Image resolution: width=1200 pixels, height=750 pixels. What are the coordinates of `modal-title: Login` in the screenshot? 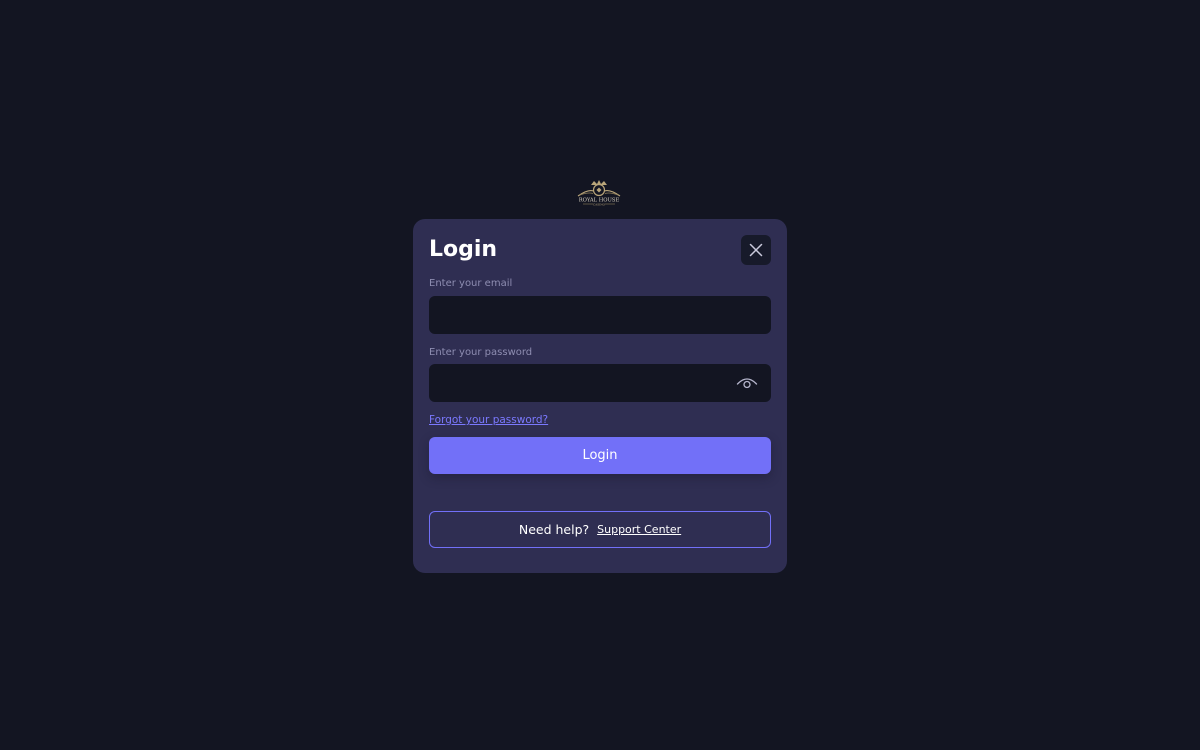 It's located at (463, 249).